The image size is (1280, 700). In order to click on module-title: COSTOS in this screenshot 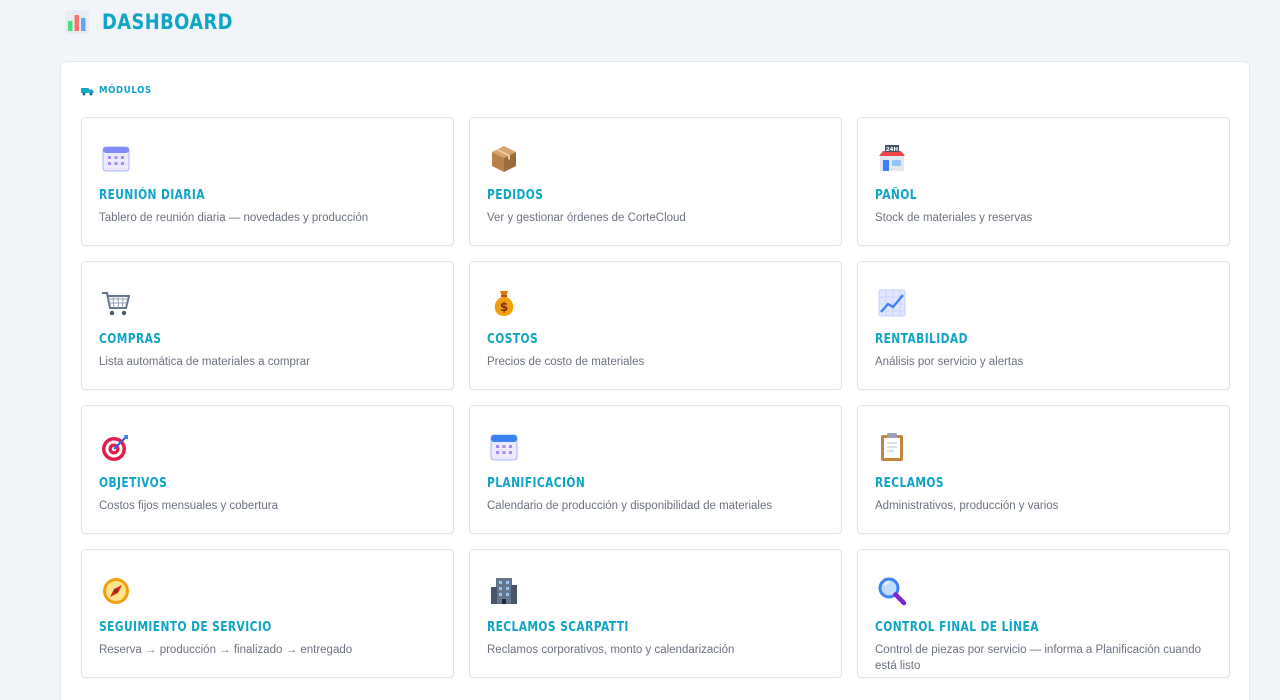, I will do `click(513, 339)`.